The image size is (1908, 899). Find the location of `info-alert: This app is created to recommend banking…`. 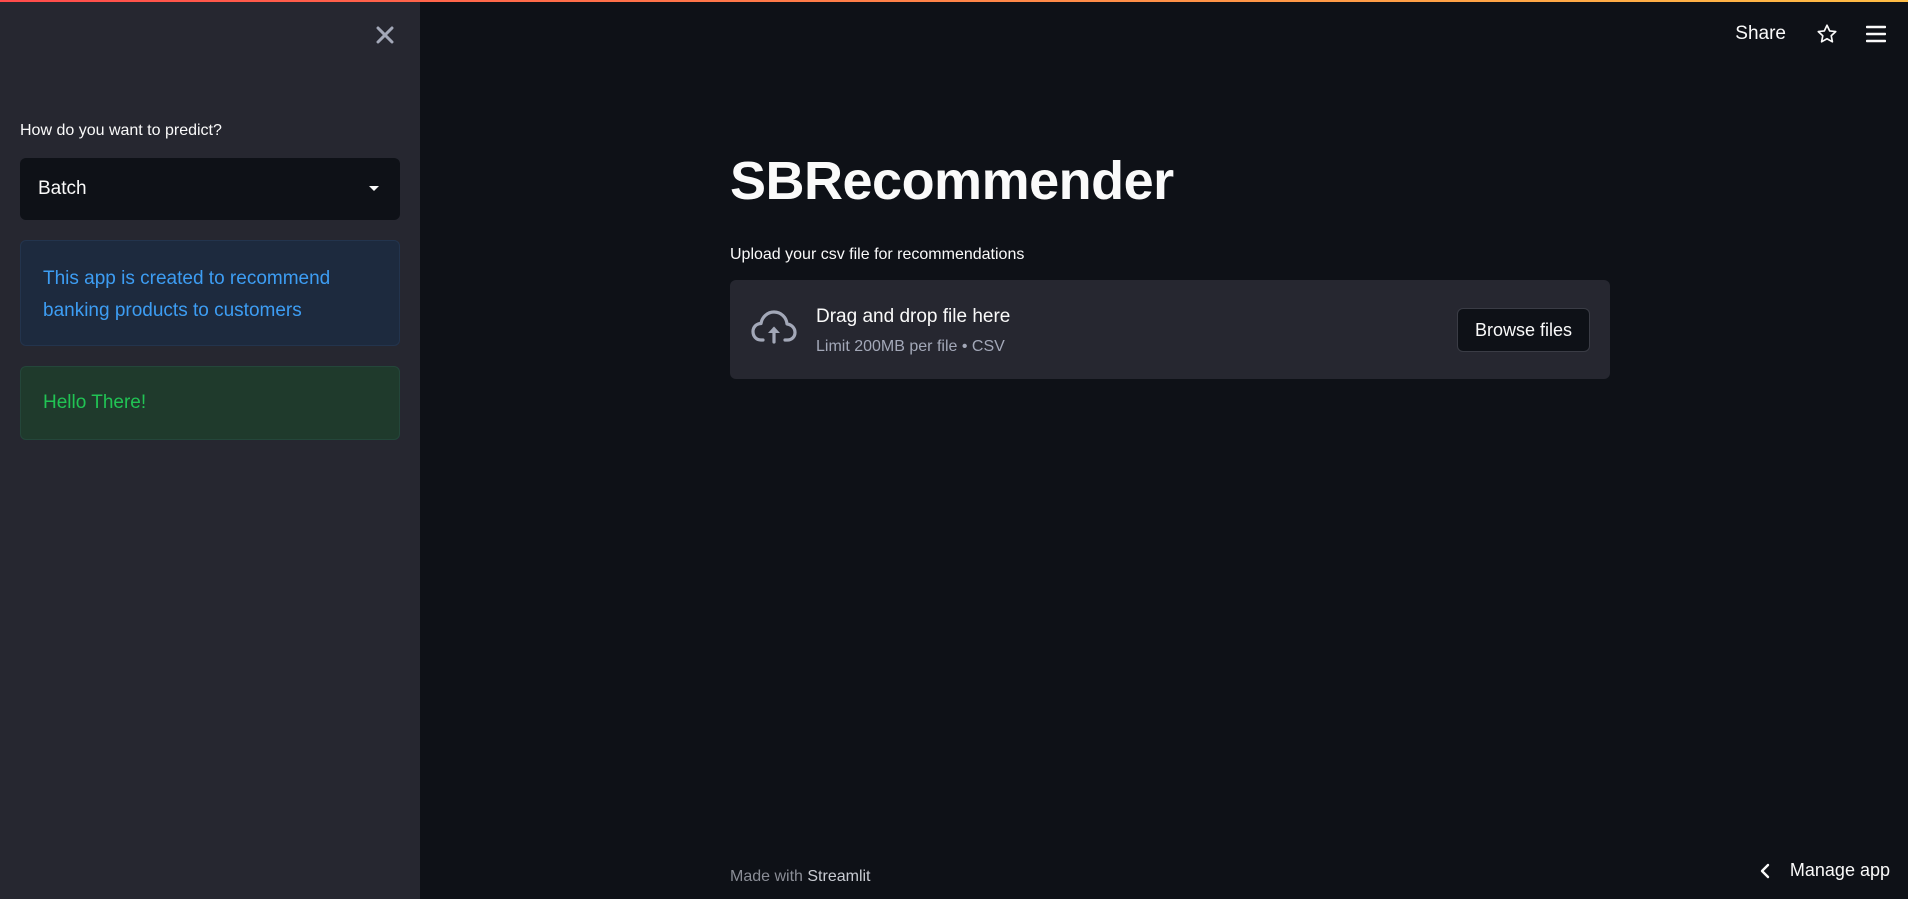

info-alert: This app is created to recommend banking… is located at coordinates (210, 293).